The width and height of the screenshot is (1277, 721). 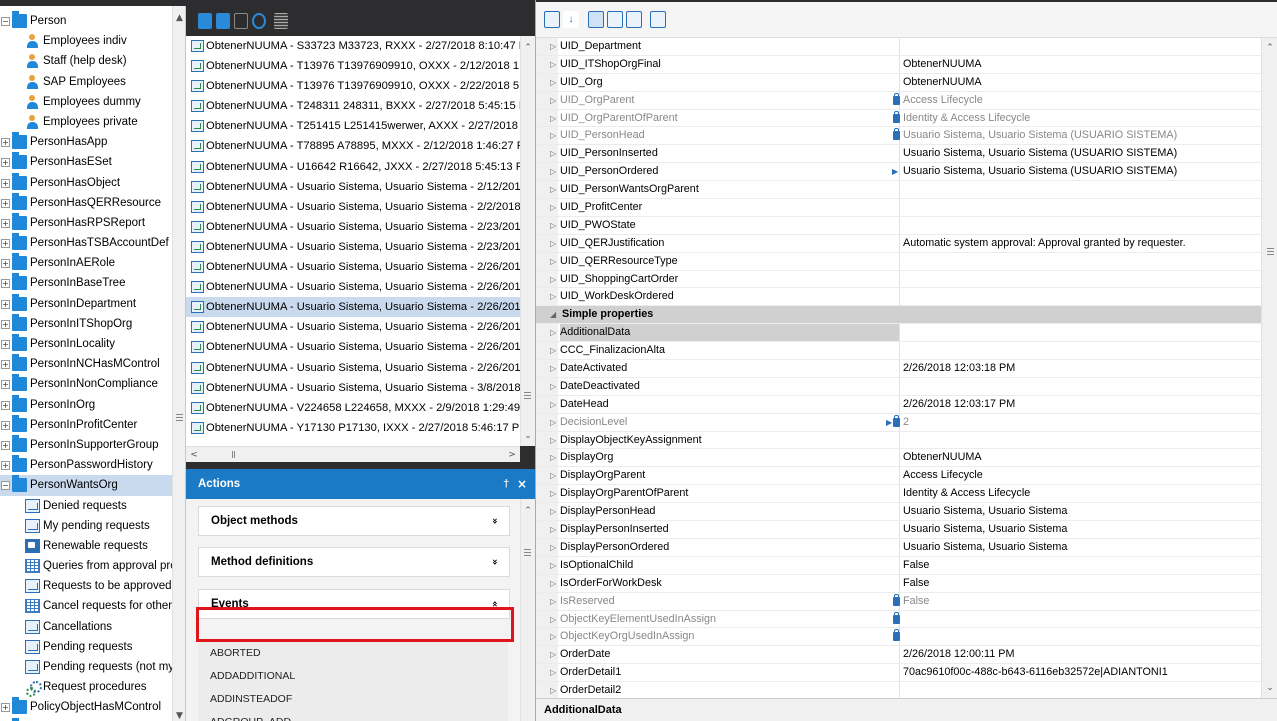 I want to click on tree-item: Pending requests, so click(x=86, y=647).